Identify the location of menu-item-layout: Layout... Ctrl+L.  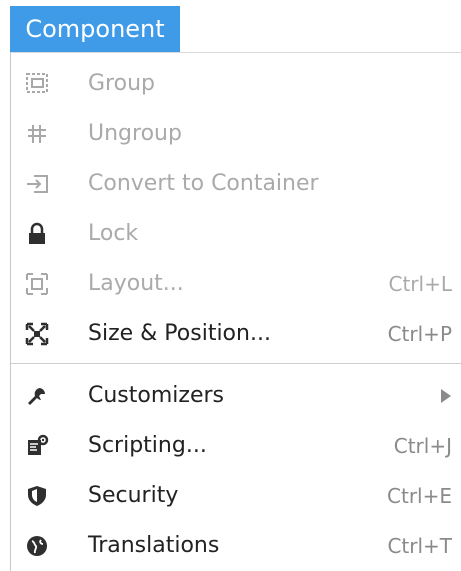
(236, 284).